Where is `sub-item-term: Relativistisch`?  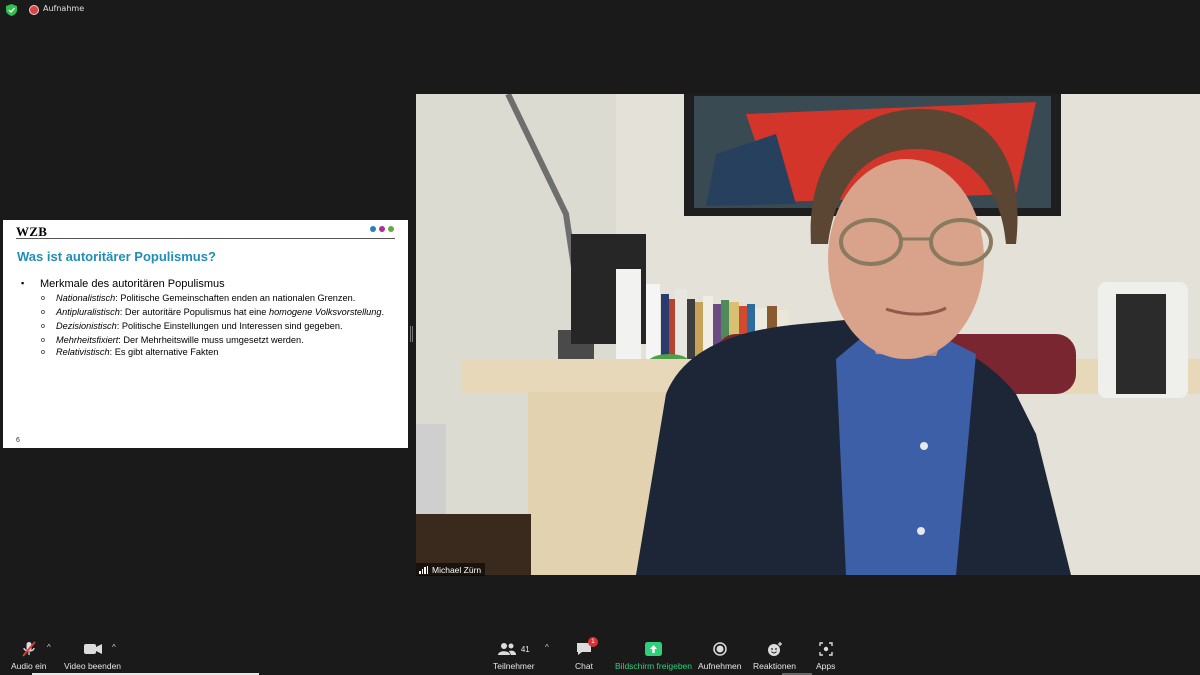 sub-item-term: Relativistisch is located at coordinates (83, 352).